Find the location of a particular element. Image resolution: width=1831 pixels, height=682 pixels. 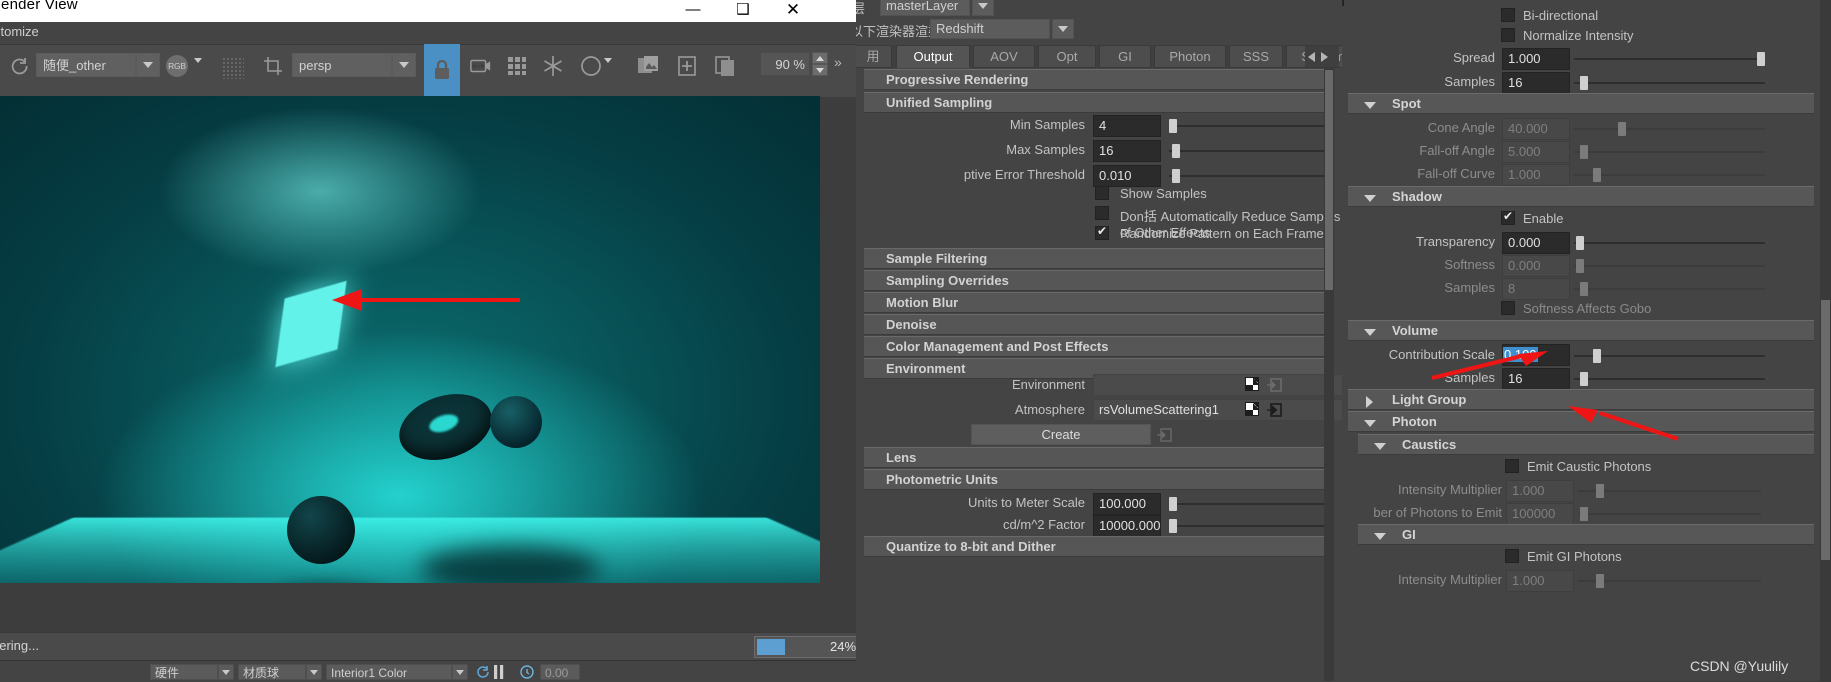

section-sampling-overrides: Sampling Overrides is located at coordinates (1099, 280).